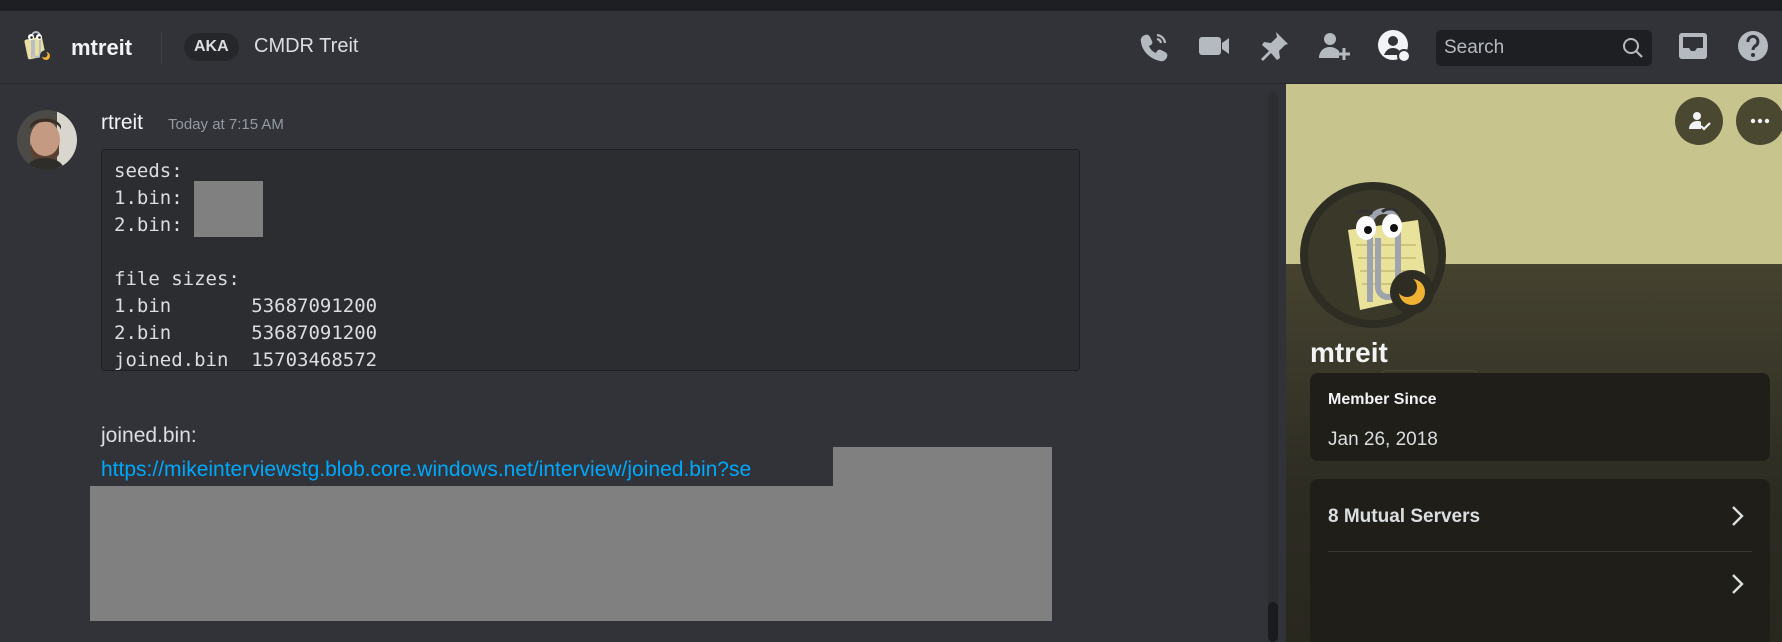 The height and width of the screenshot is (642, 1782). I want to click on dm-avatar, so click(36, 46).